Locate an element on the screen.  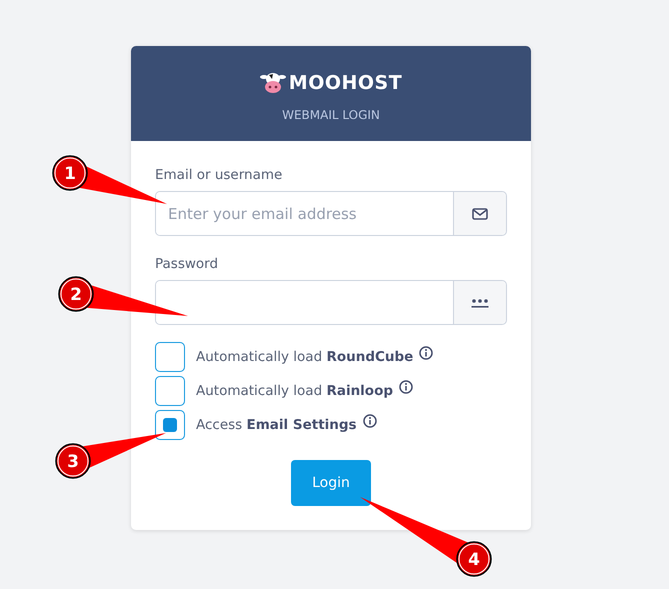
envelope-icon is located at coordinates (480, 214).